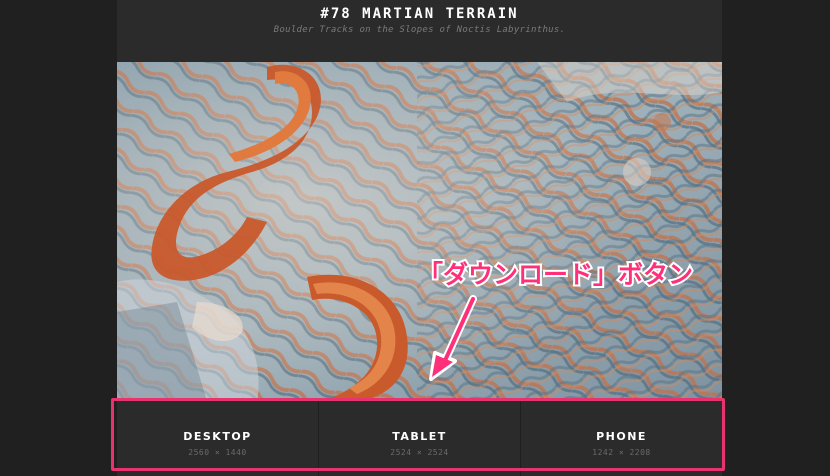  I want to click on desktop-download-button: DESKTOP 2560 × 1440, so click(218, 438).